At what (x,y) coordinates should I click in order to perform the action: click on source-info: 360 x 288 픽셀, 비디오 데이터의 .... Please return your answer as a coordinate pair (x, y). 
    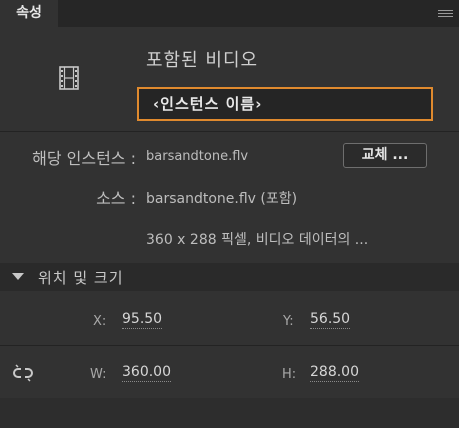
    Looking at the image, I should click on (257, 240).